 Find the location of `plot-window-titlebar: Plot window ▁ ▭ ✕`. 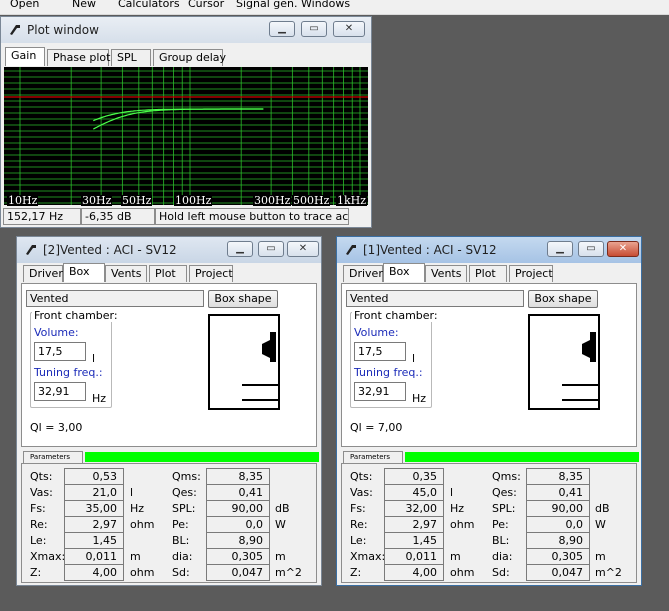

plot-window-titlebar: Plot window ▁ ▭ ✕ is located at coordinates (186, 30).